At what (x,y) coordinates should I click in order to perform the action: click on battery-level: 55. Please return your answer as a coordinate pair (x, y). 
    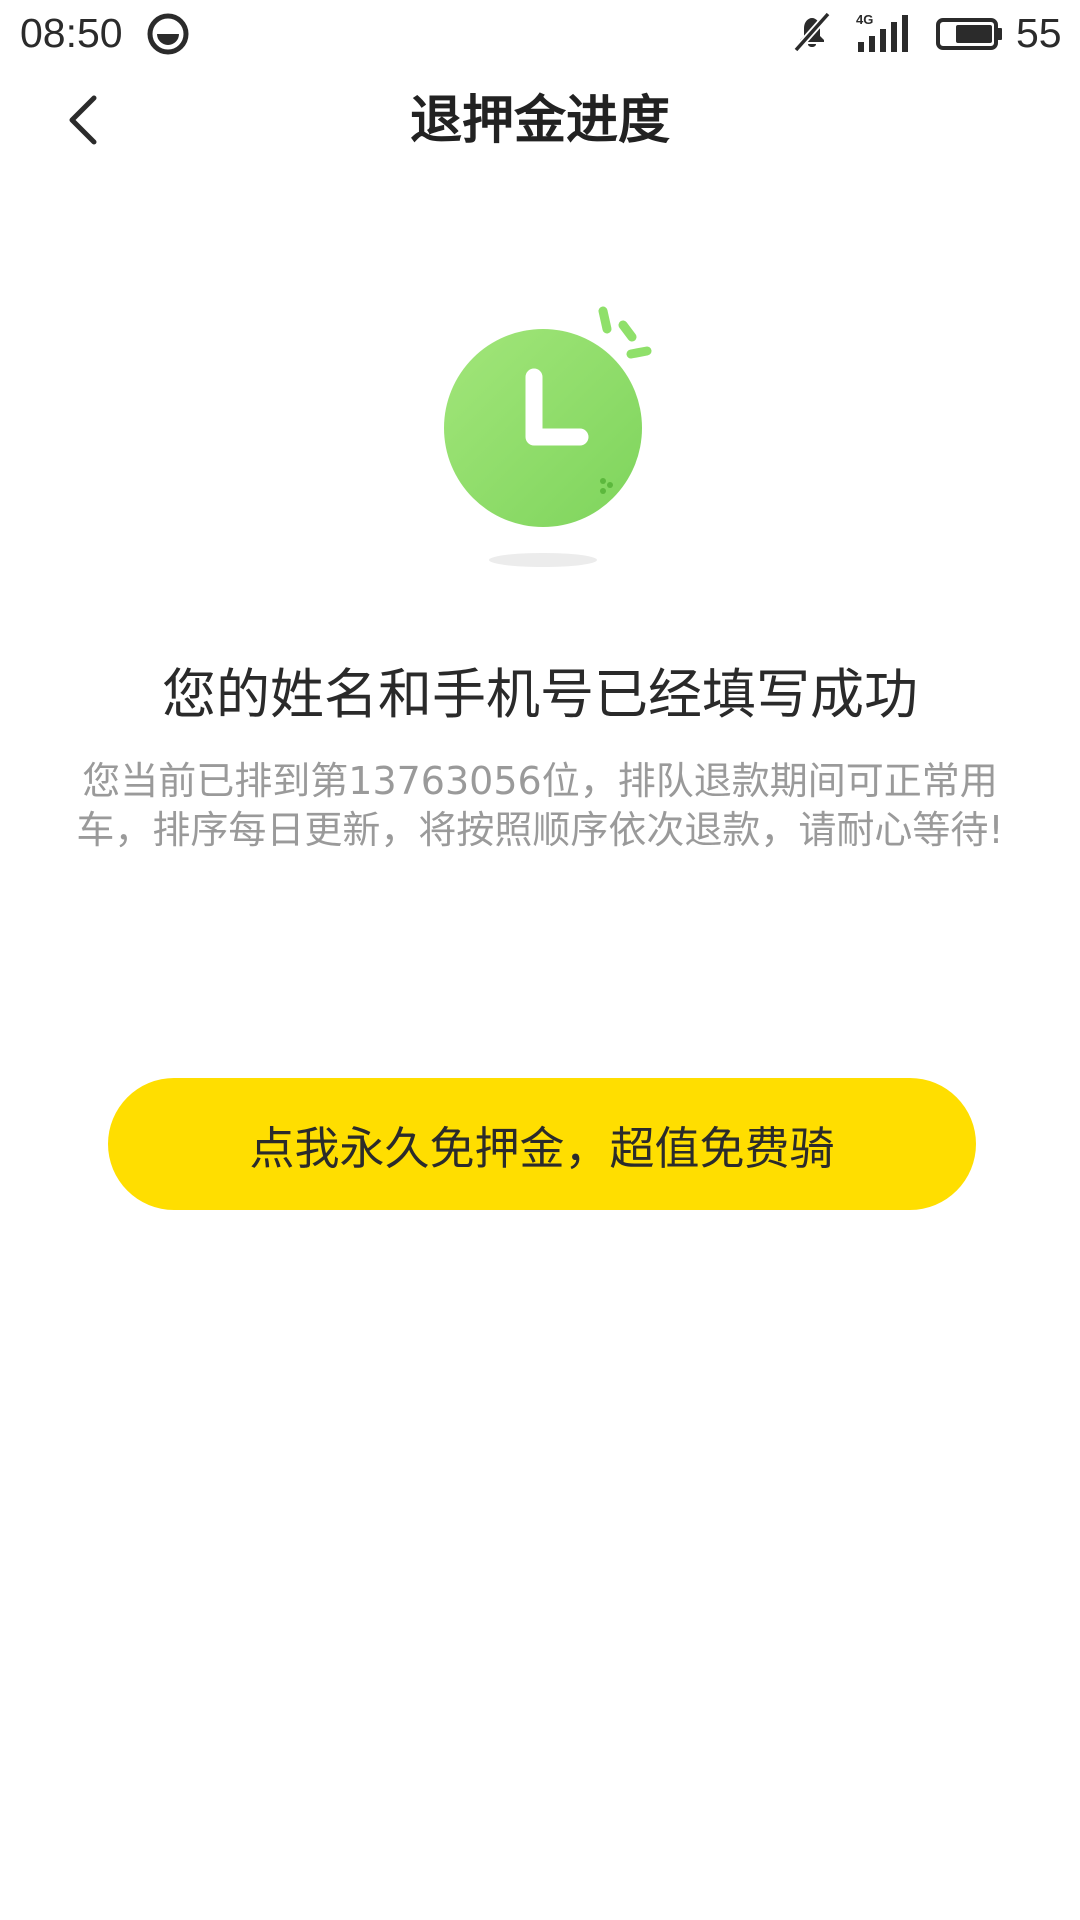
    Looking at the image, I should click on (1039, 33).